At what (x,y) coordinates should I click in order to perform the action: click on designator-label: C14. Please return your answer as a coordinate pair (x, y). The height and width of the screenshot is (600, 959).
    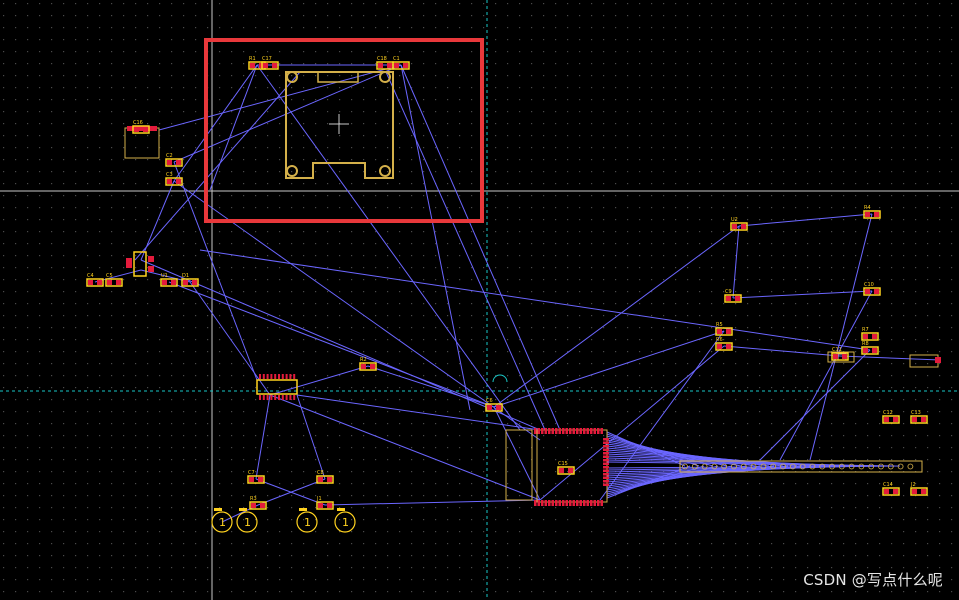
    Looking at the image, I should click on (888, 485).